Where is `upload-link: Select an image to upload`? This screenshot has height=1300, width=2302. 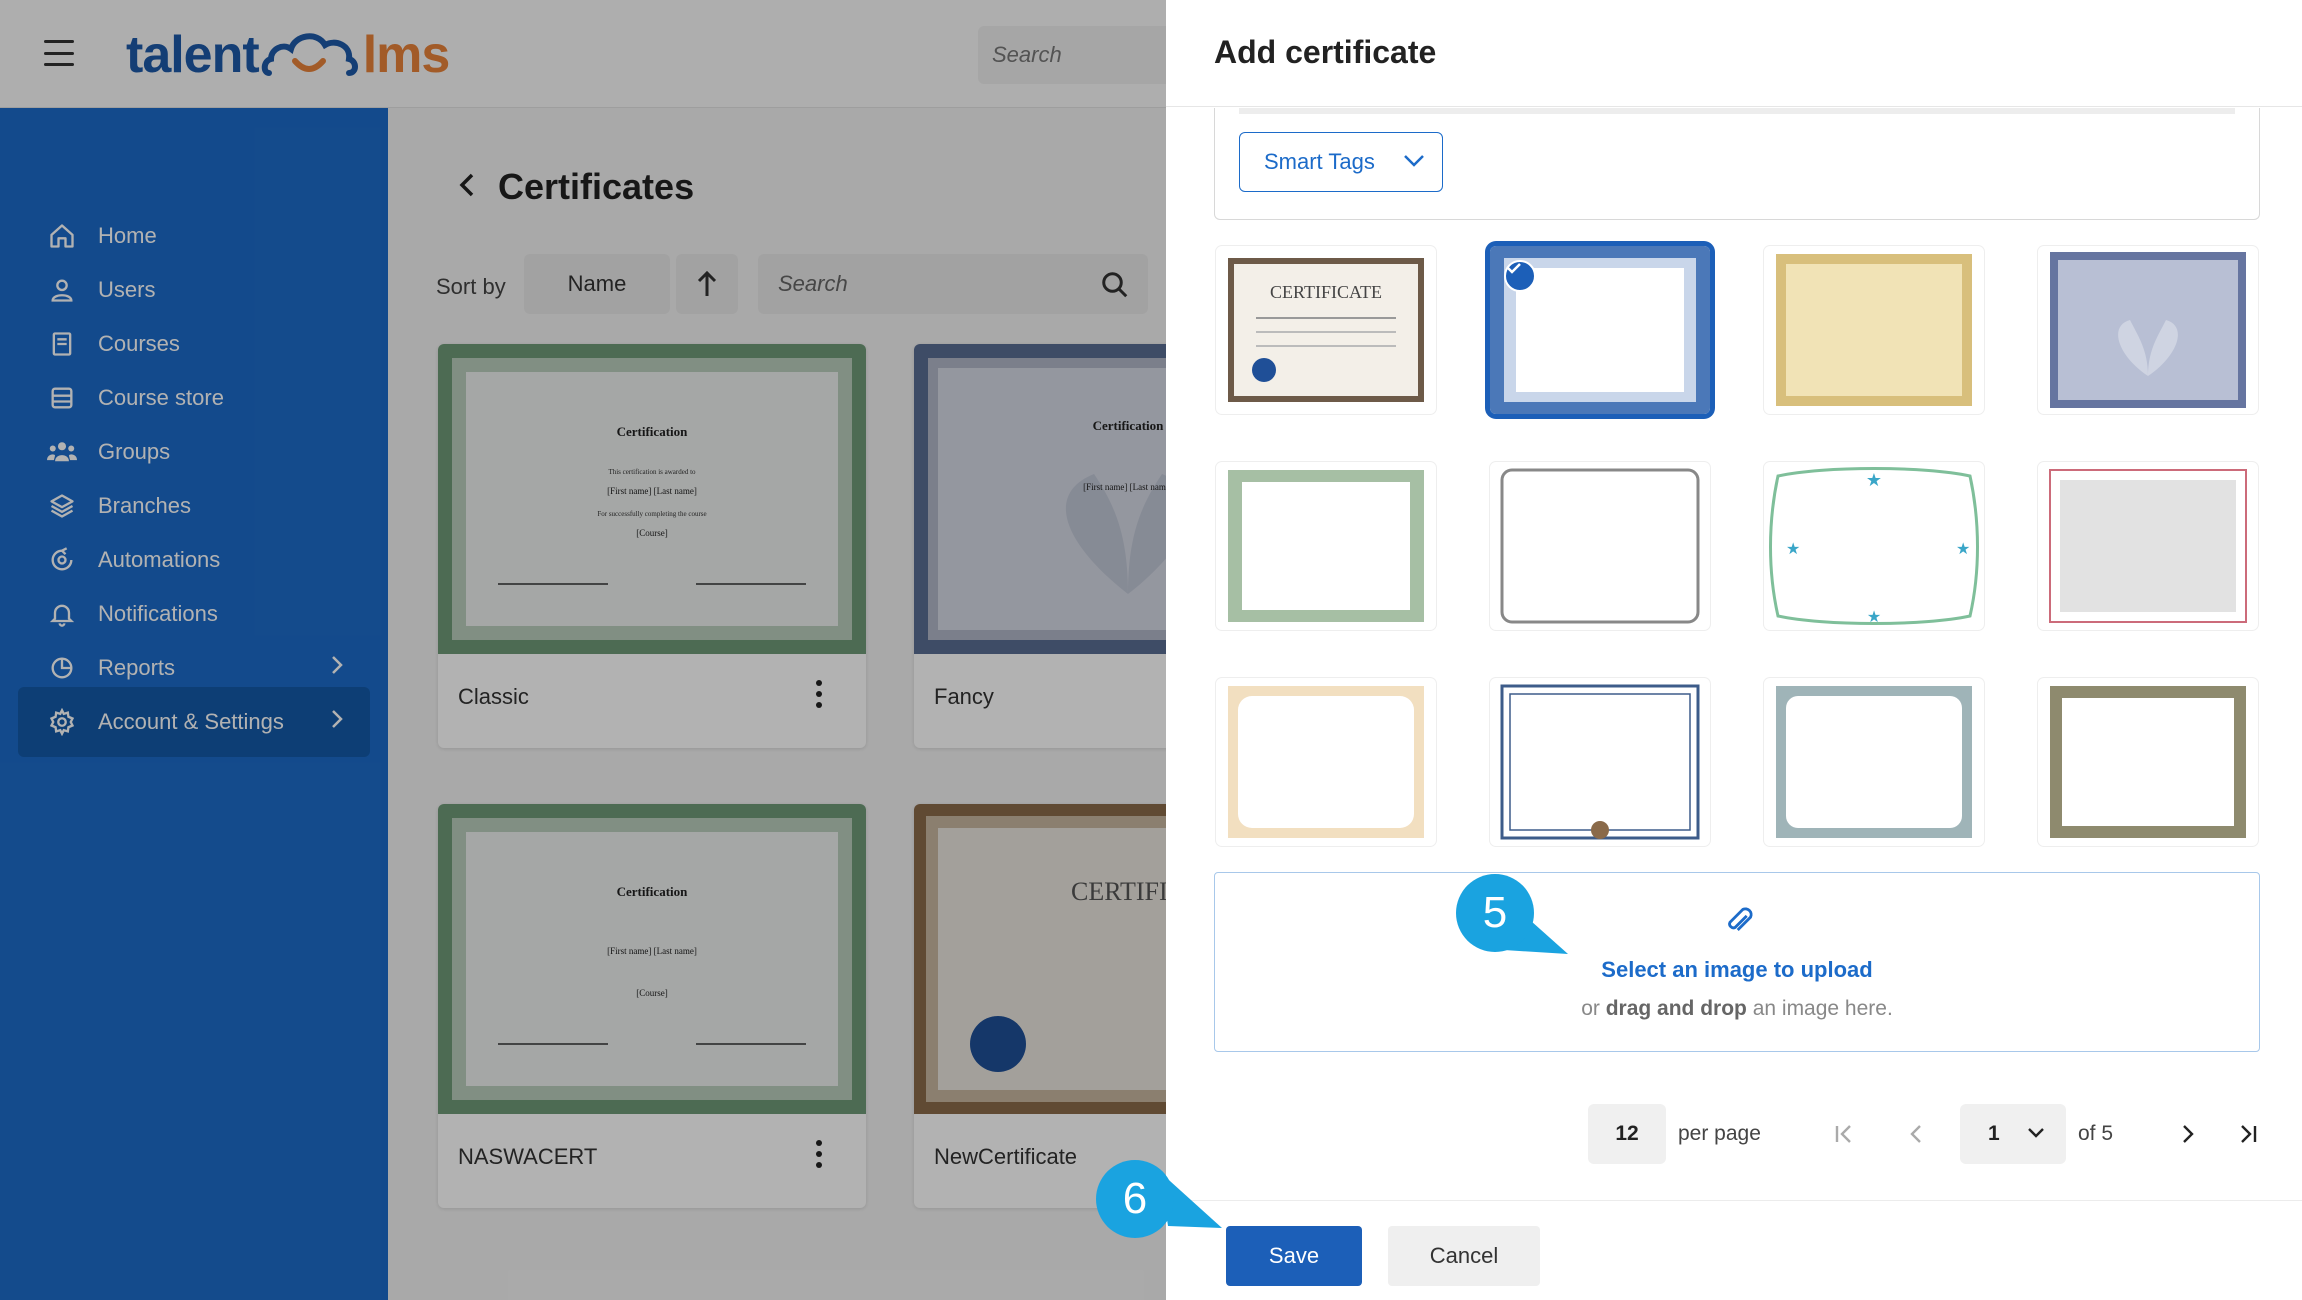 upload-link: Select an image to upload is located at coordinates (1737, 970).